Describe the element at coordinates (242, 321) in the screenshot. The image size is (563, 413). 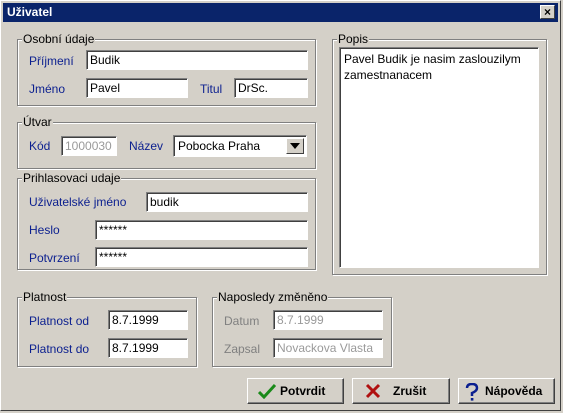
I see `changed-date-label: Datum` at that location.